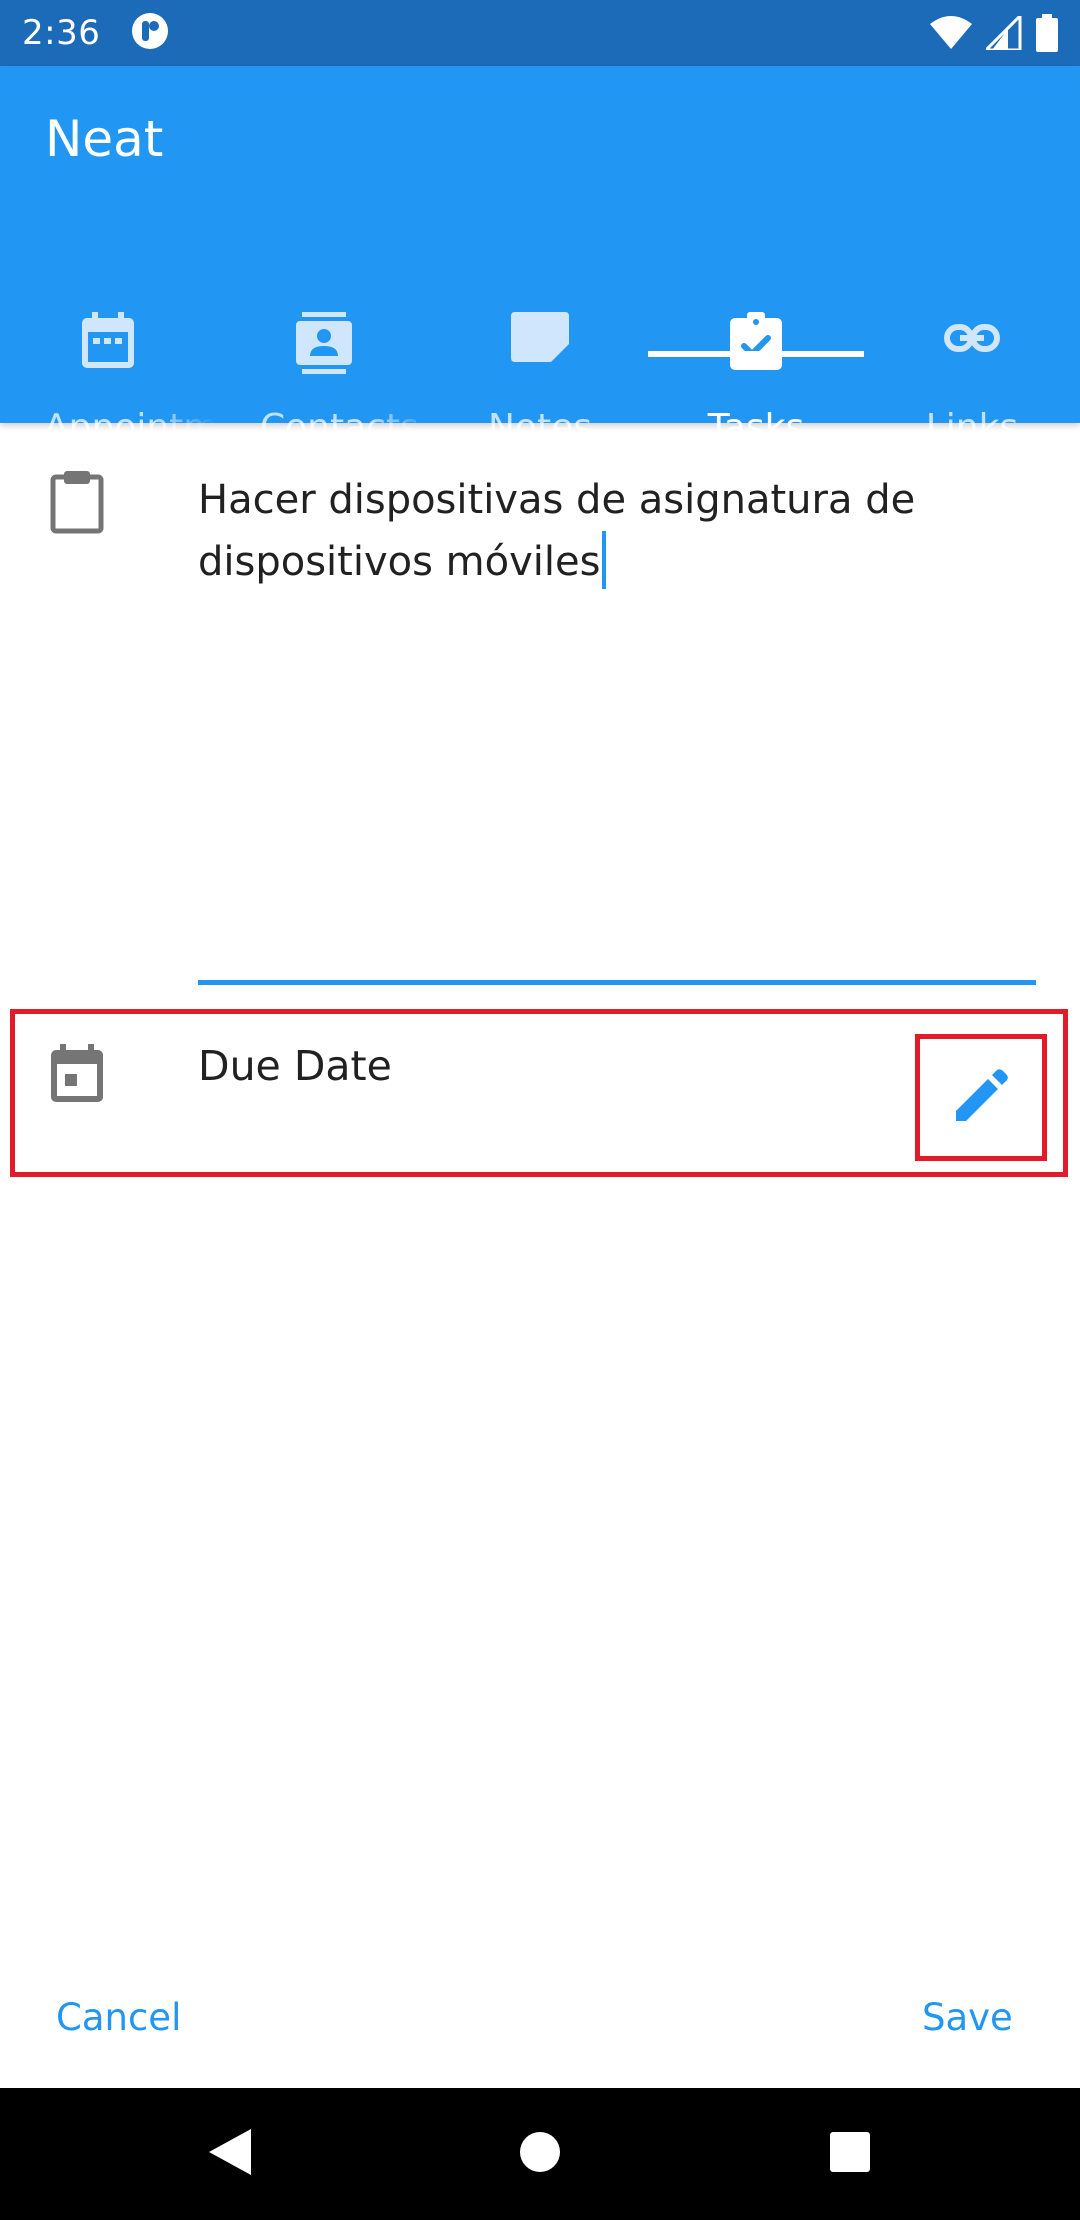 The image size is (1080, 2220). Describe the element at coordinates (61, 33) in the screenshot. I see `status-time: 2:36` at that location.